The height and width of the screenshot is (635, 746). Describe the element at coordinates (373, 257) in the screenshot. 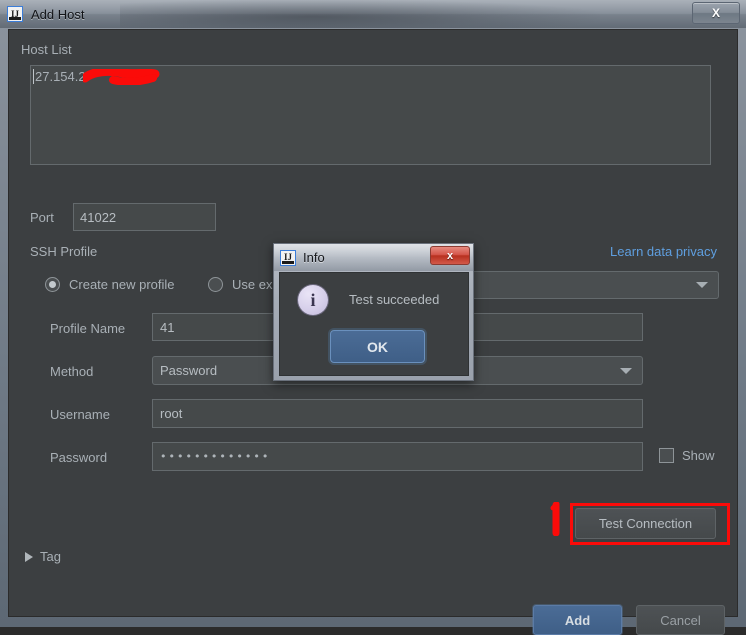

I see `info-dialog-titlebar: IJ Info x` at that location.